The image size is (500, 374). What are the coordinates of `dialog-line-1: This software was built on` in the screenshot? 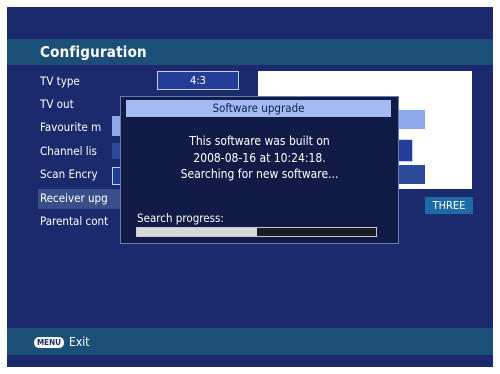 It's located at (259, 141).